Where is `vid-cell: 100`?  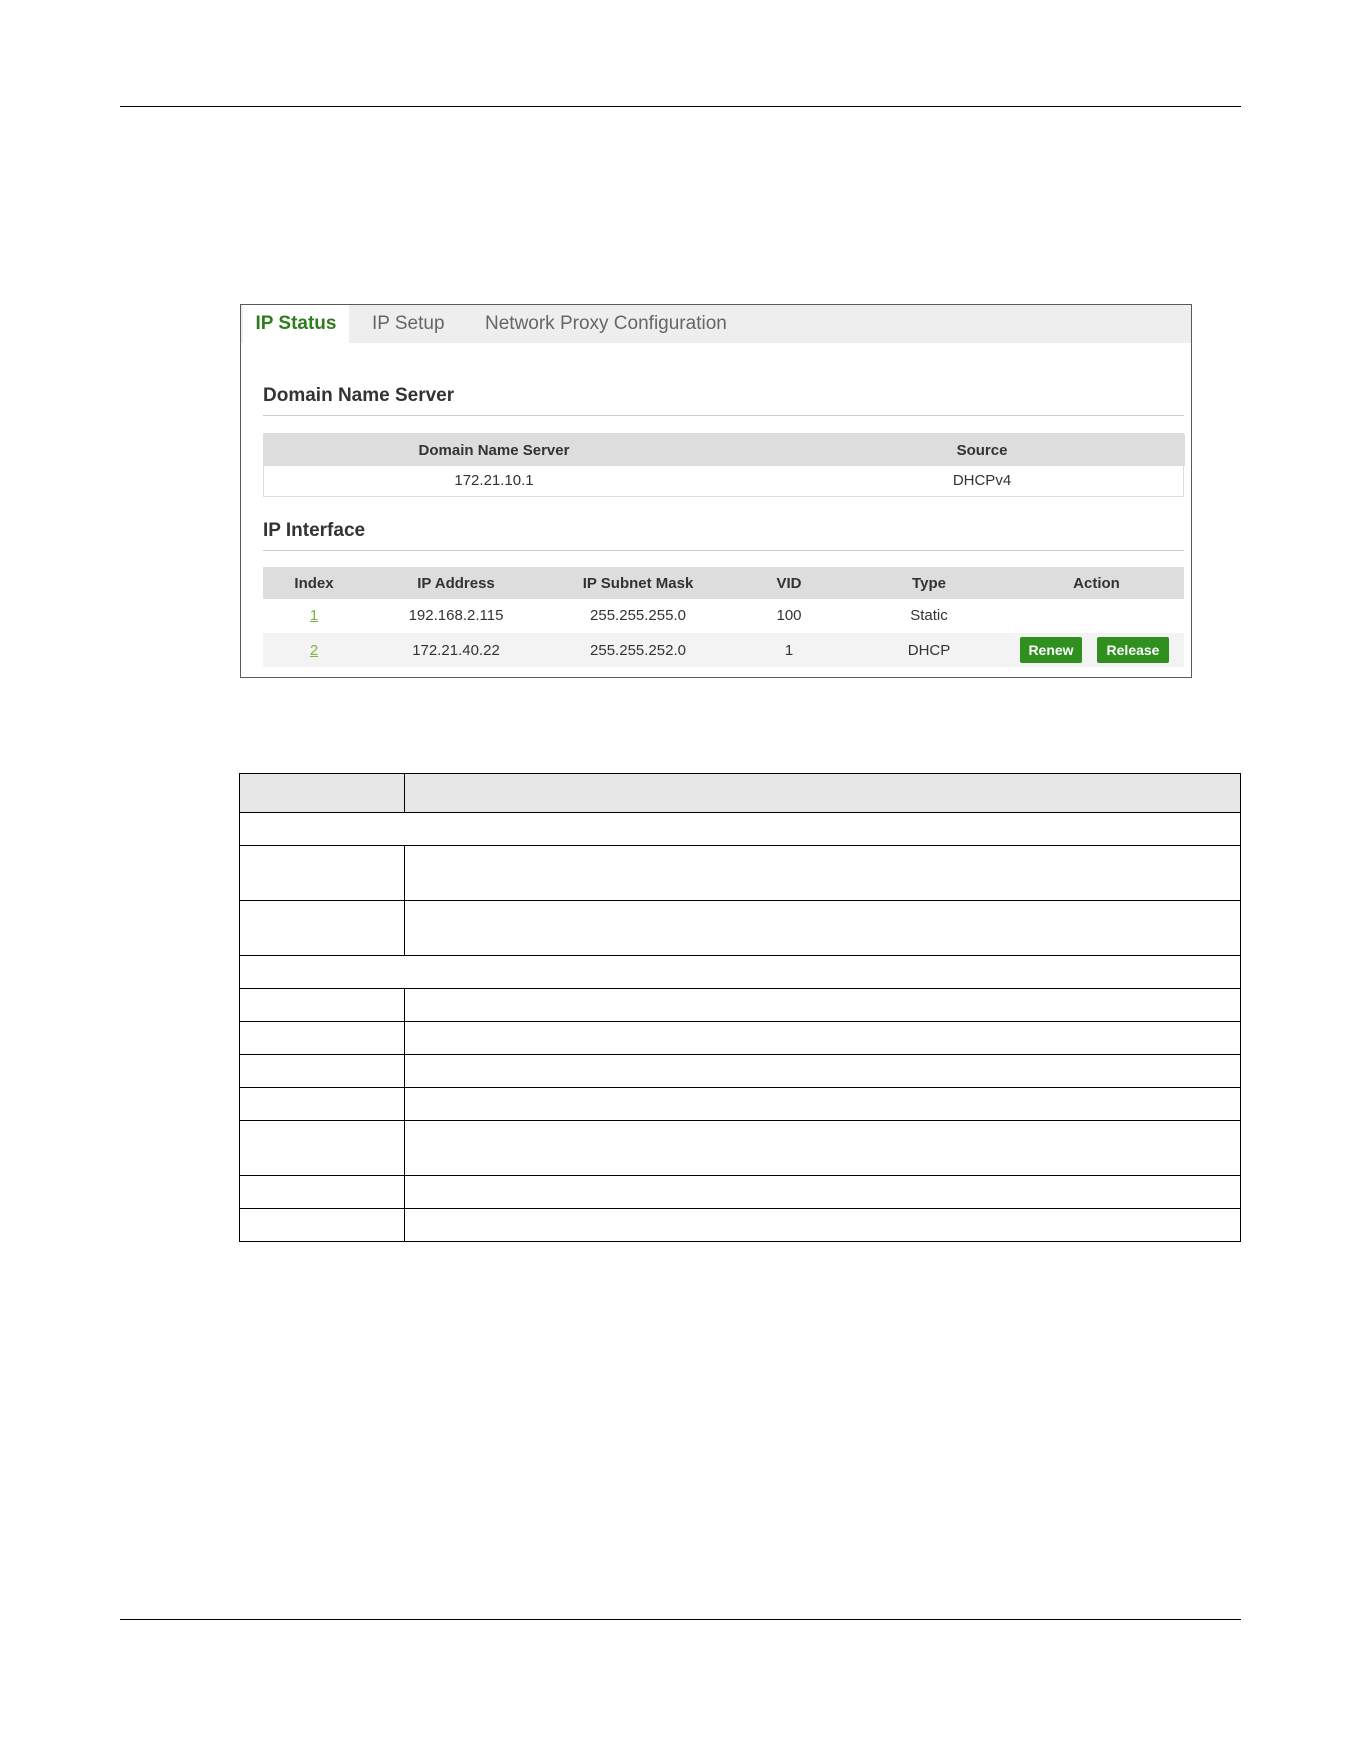 vid-cell: 100 is located at coordinates (789, 615).